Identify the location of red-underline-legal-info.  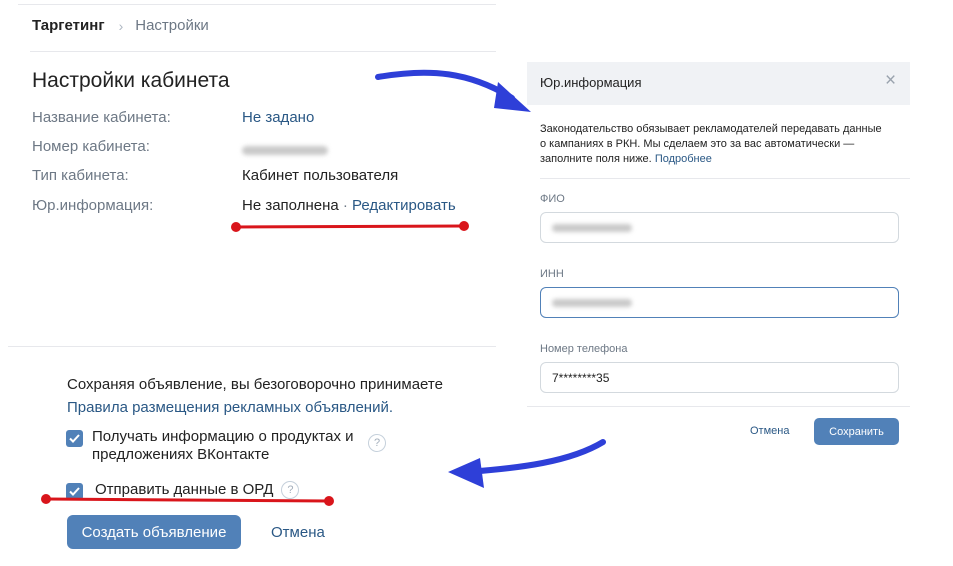
(350, 226).